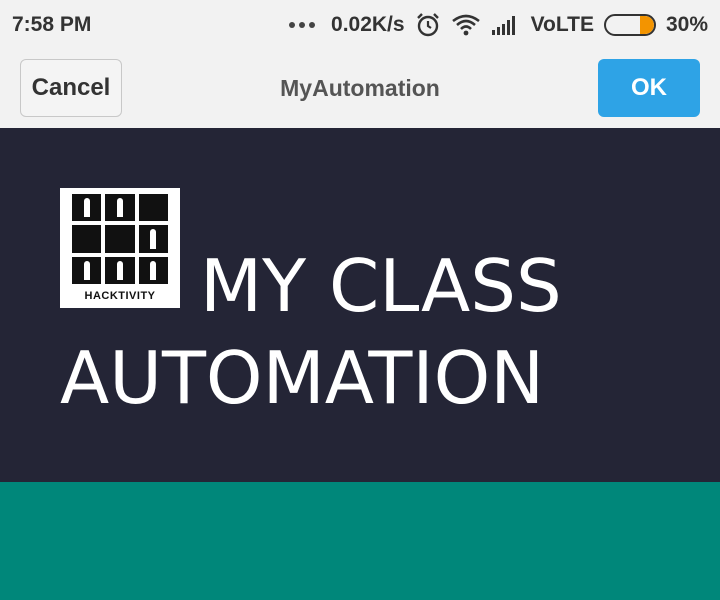 Image resolution: width=720 pixels, height=600 pixels. What do you see at coordinates (302, 378) in the screenshot?
I see `hero-title-line2: AUTOMATION` at bounding box center [302, 378].